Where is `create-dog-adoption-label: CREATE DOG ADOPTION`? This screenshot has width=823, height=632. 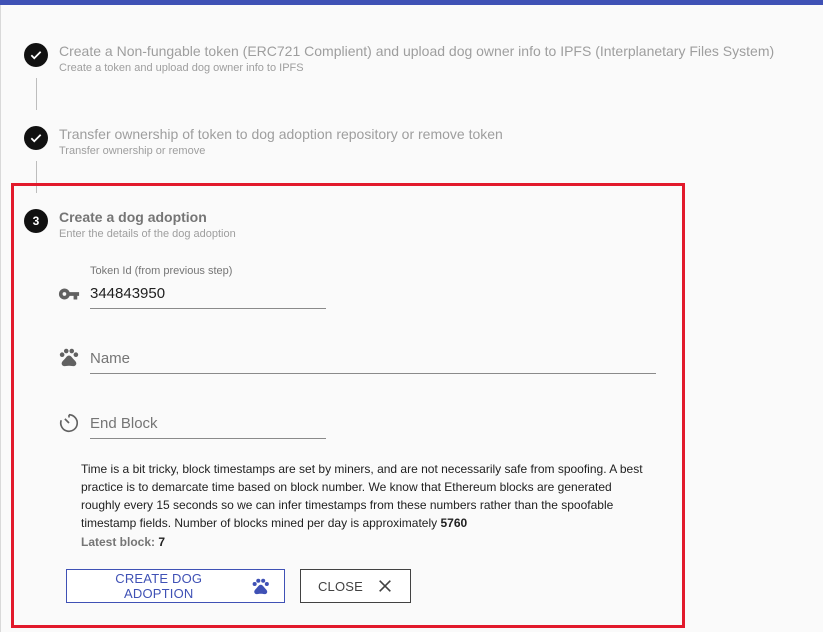
create-dog-adoption-label: CREATE DOG ADOPTION is located at coordinates (159, 586).